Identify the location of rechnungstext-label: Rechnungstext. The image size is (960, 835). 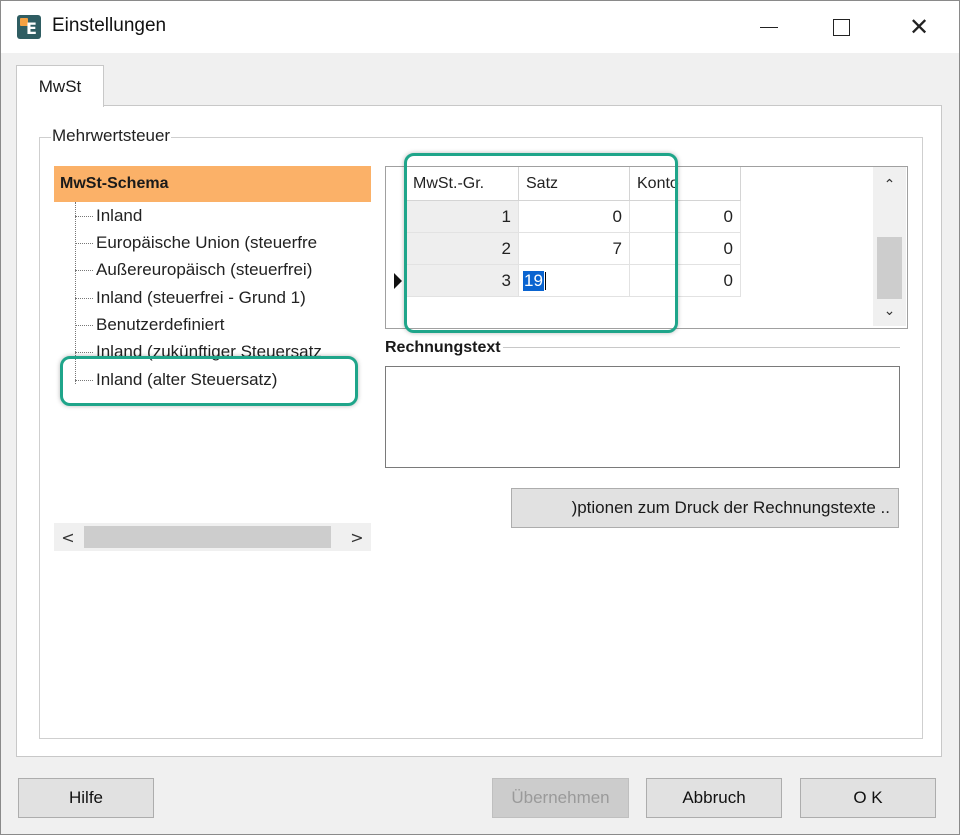
(444, 348).